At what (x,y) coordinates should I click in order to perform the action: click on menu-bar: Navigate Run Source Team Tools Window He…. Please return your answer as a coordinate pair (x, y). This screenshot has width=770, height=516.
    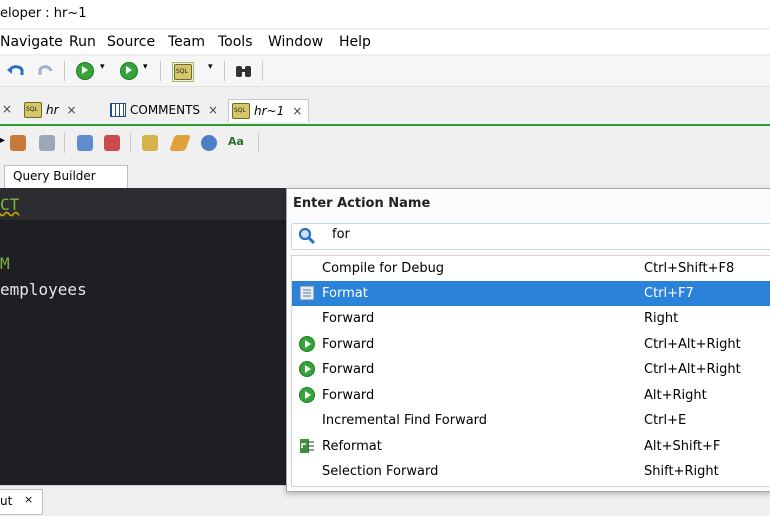
    Looking at the image, I should click on (385, 42).